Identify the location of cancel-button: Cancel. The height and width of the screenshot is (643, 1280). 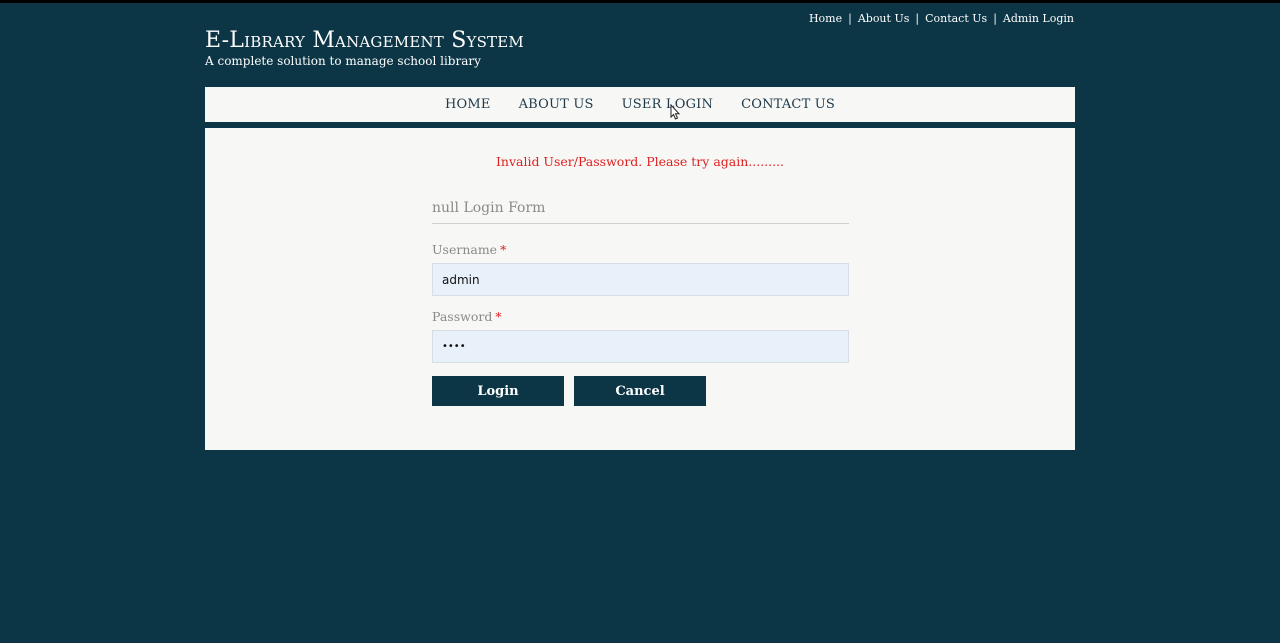
(640, 391).